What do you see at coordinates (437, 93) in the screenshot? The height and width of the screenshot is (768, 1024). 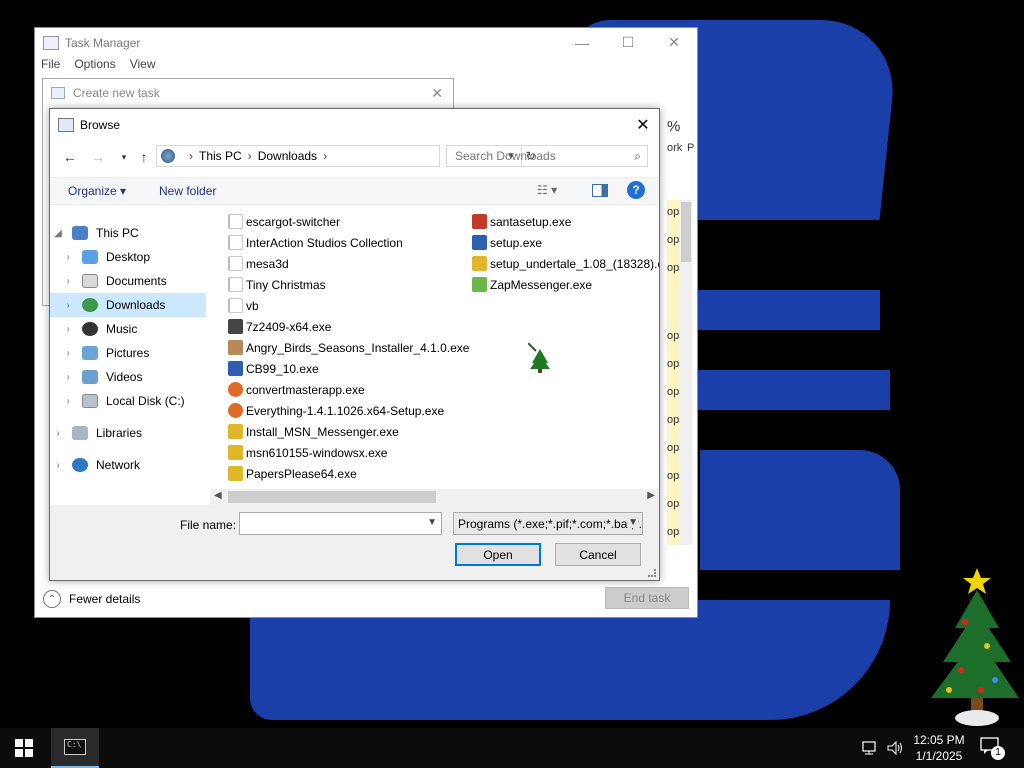 I see `close-icon: ✕` at bounding box center [437, 93].